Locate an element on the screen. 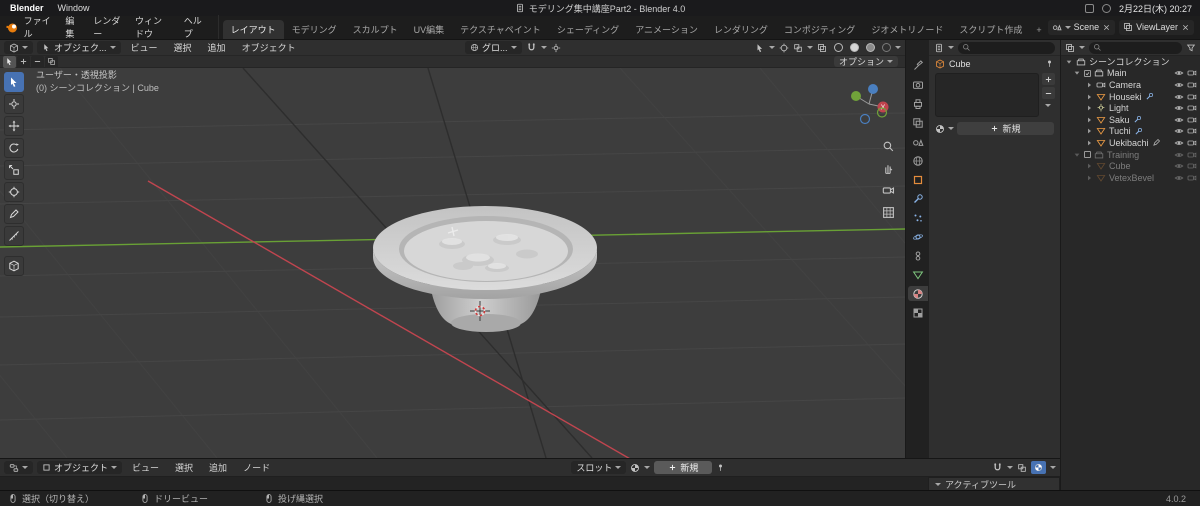  toggle-xray-icon is located at coordinates (822, 48).